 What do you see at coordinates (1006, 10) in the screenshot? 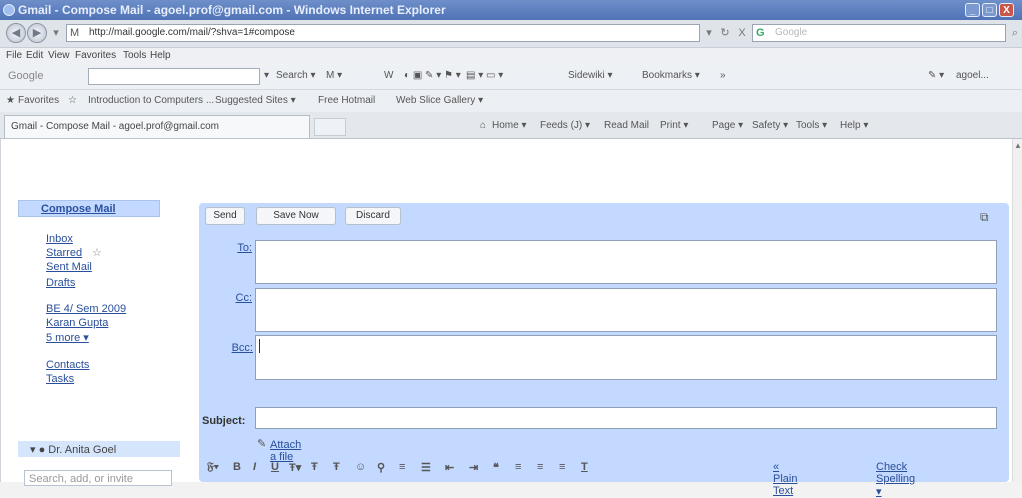
I see `close-button: X` at bounding box center [1006, 10].